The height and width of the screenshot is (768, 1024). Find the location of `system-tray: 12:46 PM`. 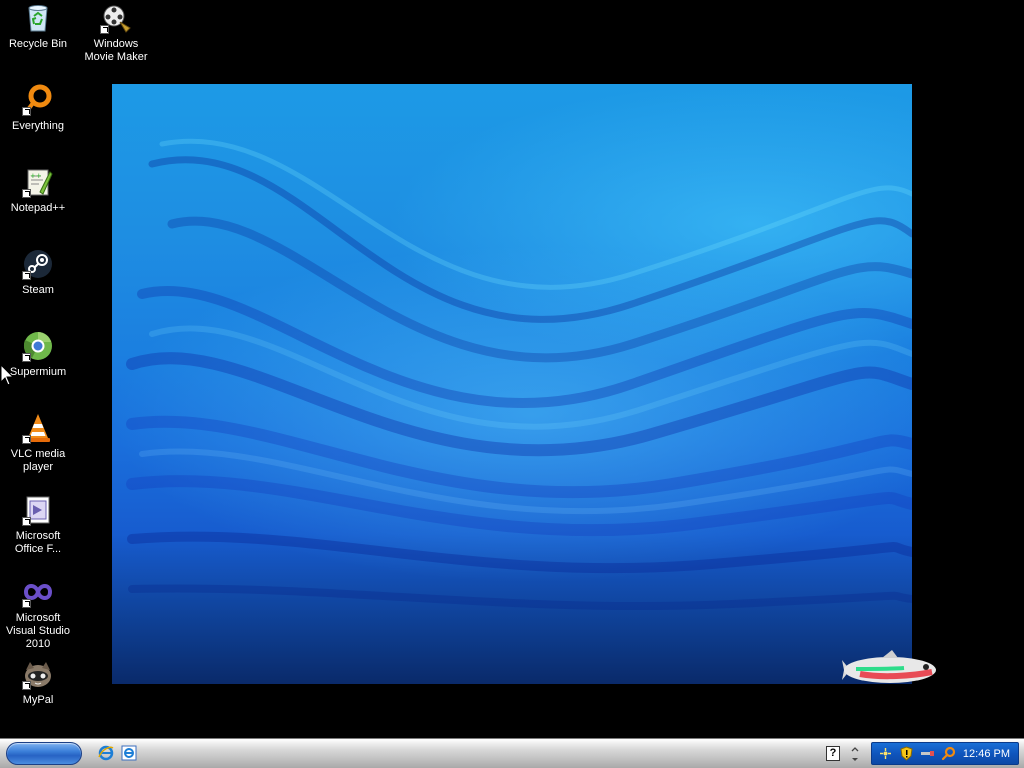

system-tray: 12:46 PM is located at coordinates (945, 753).